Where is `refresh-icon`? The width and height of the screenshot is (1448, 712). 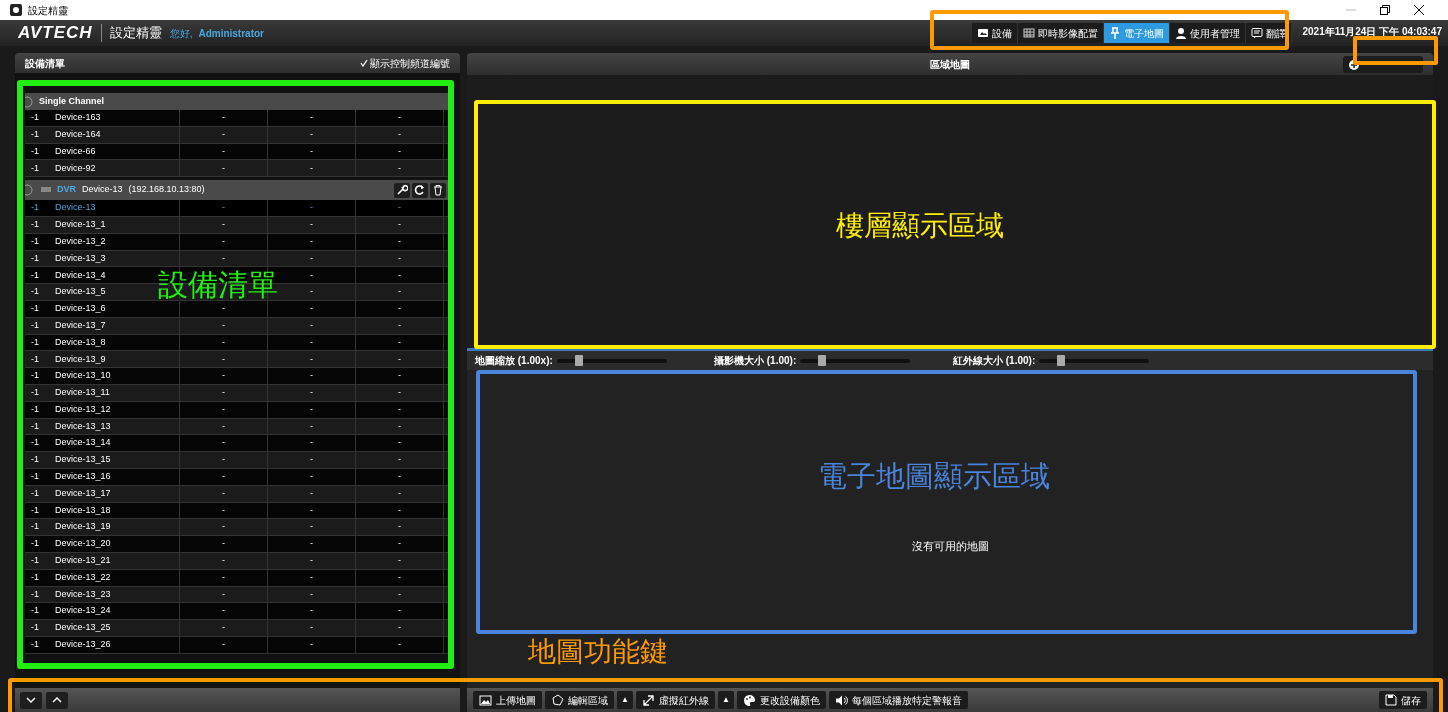
refresh-icon is located at coordinates (420, 190).